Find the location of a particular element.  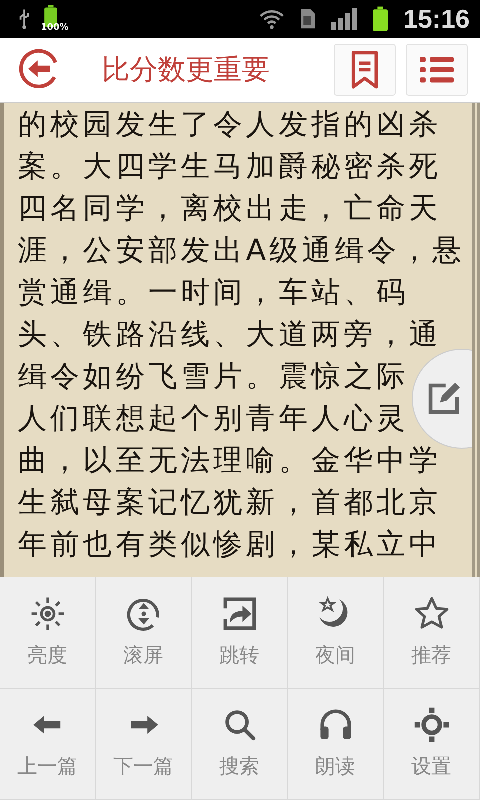

menu-item: 跳转 is located at coordinates (240, 632).